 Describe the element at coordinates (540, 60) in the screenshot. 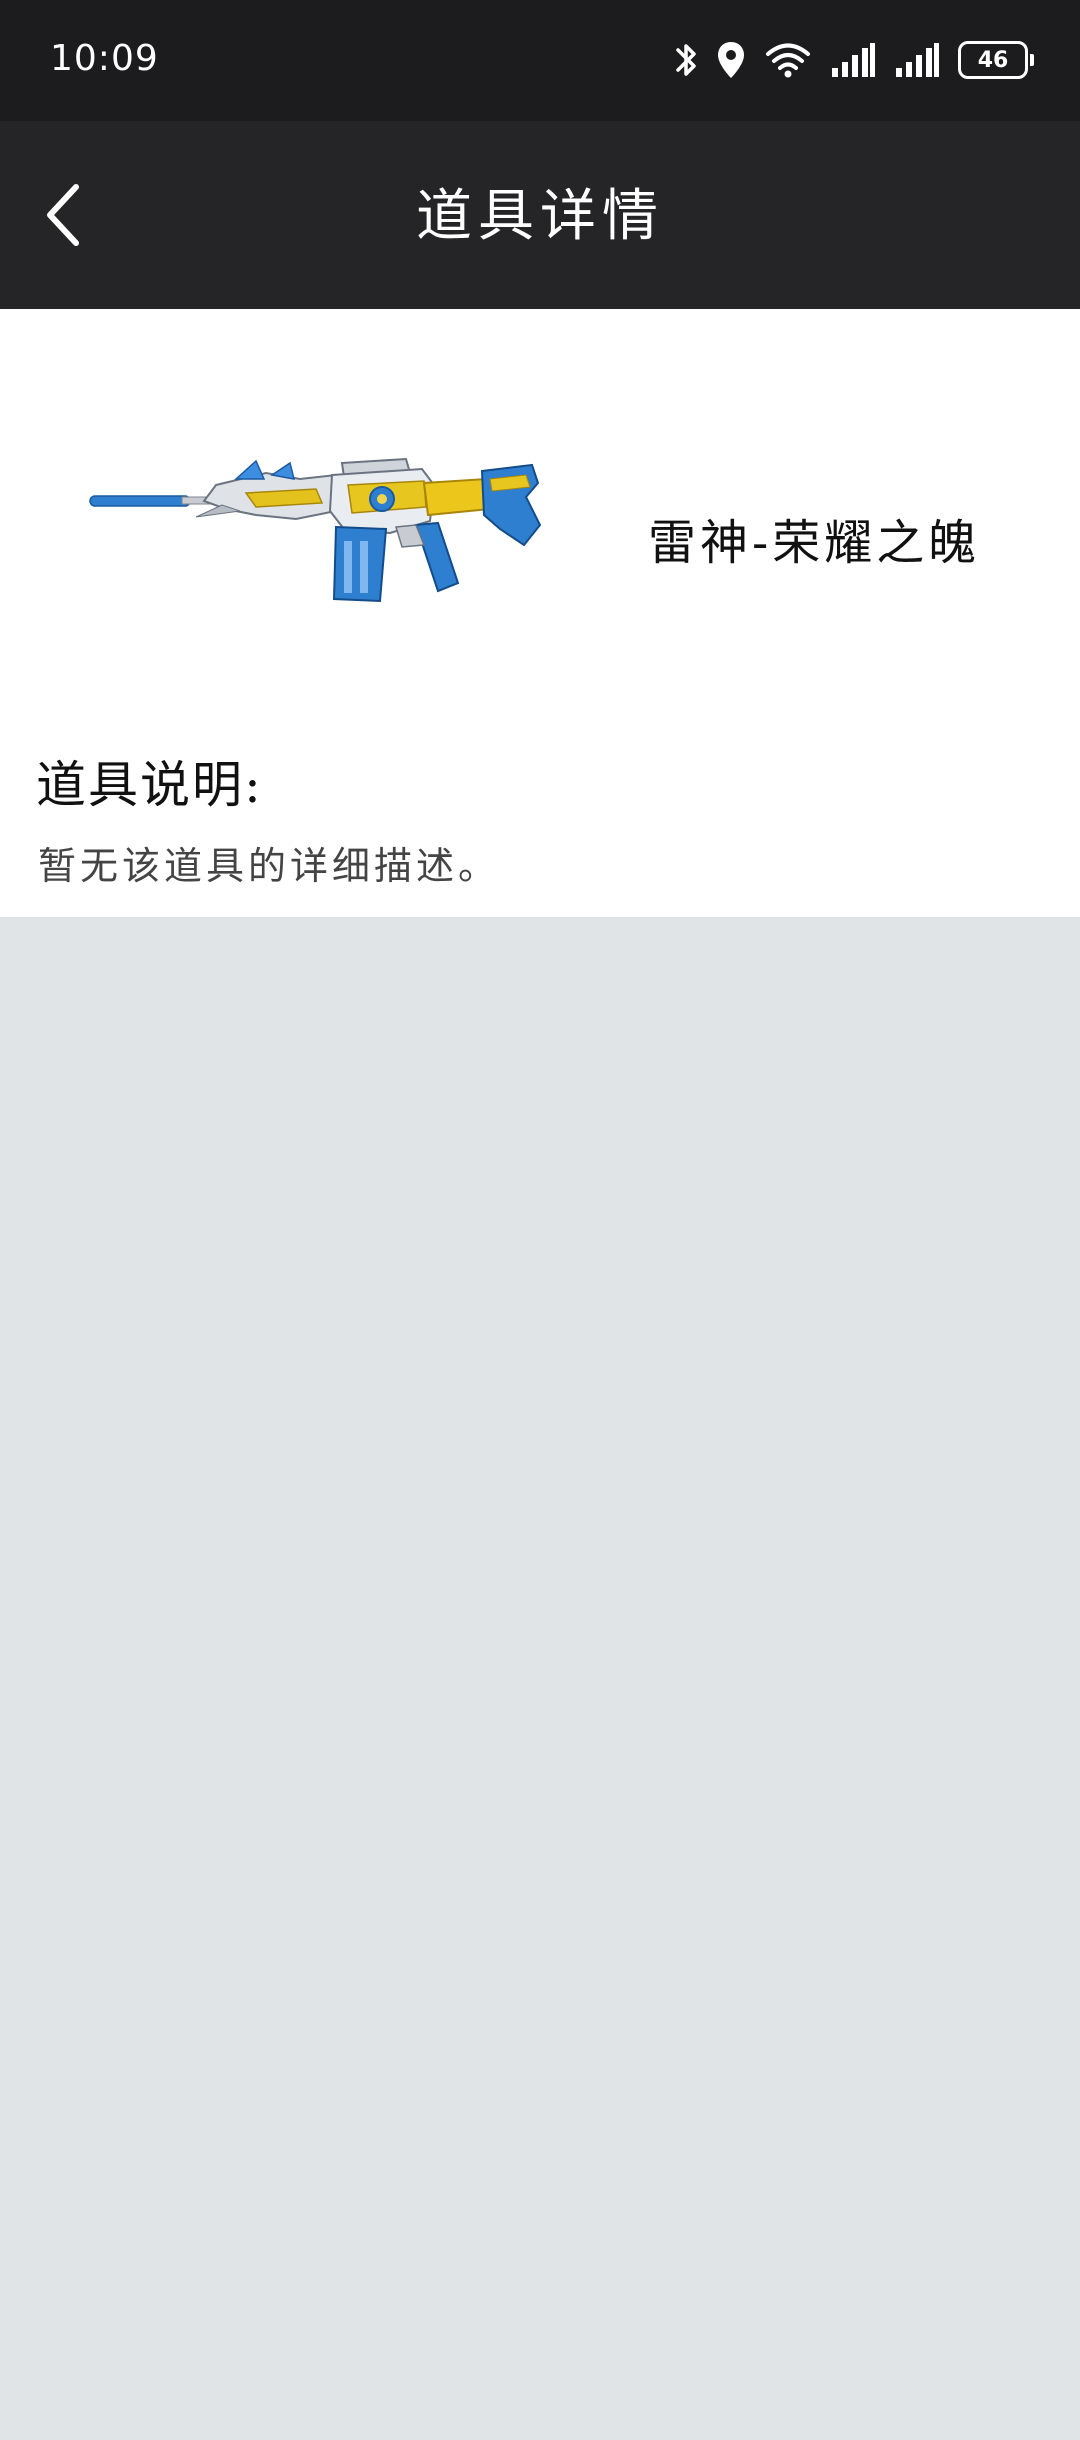

I see `status-bar: 10:09 46` at that location.